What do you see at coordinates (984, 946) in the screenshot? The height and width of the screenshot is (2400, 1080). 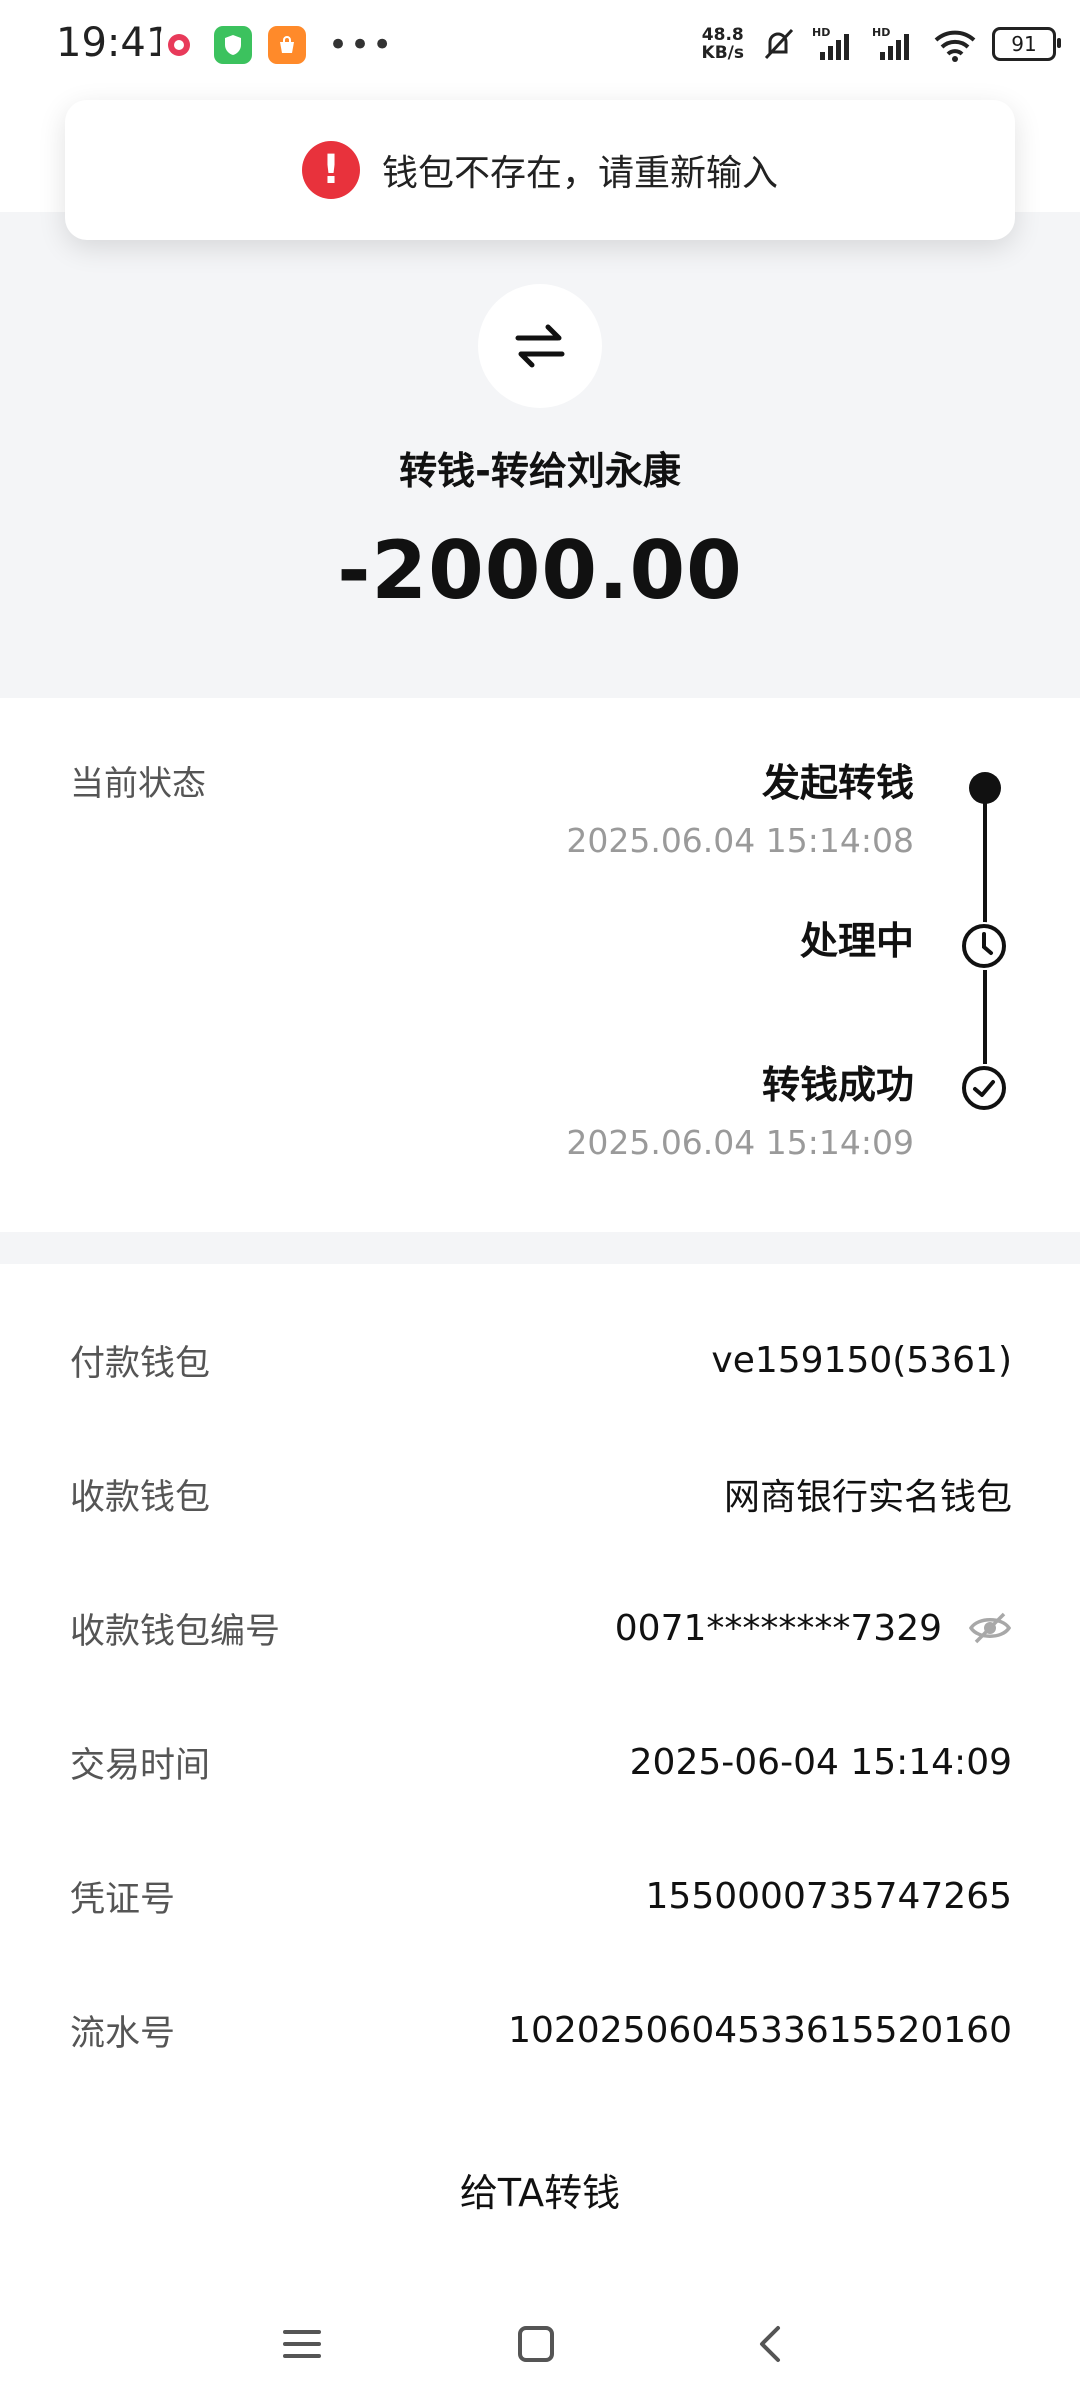 I see `clock-icon` at bounding box center [984, 946].